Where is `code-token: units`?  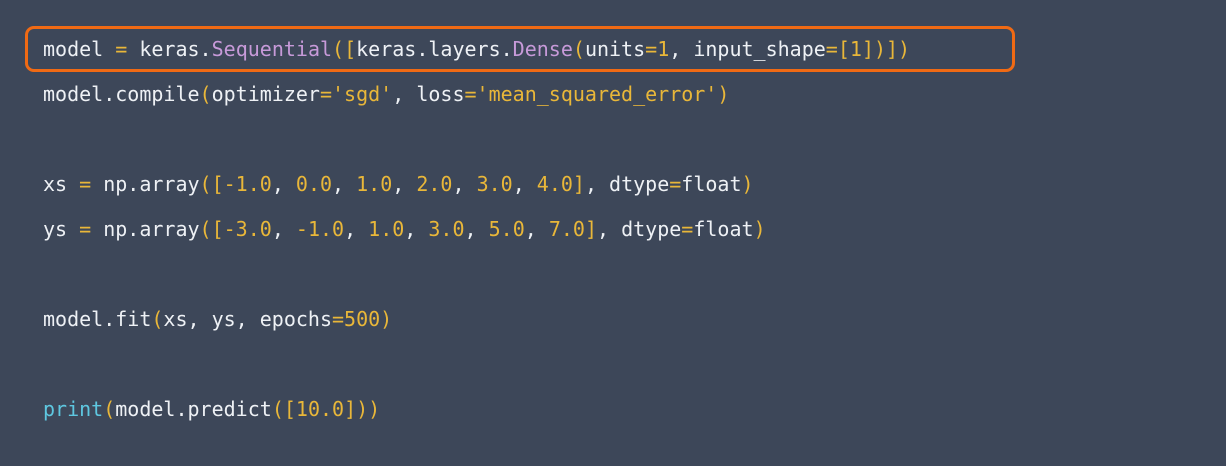 code-token: units is located at coordinates (615, 49).